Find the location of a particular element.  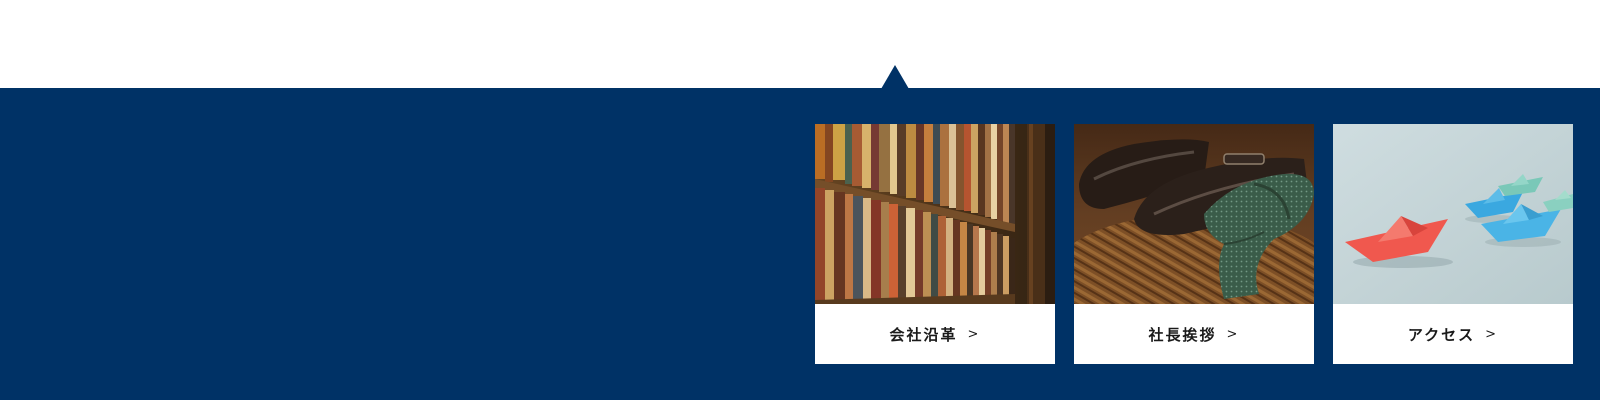

card-label: アクセス is located at coordinates (1441, 334).